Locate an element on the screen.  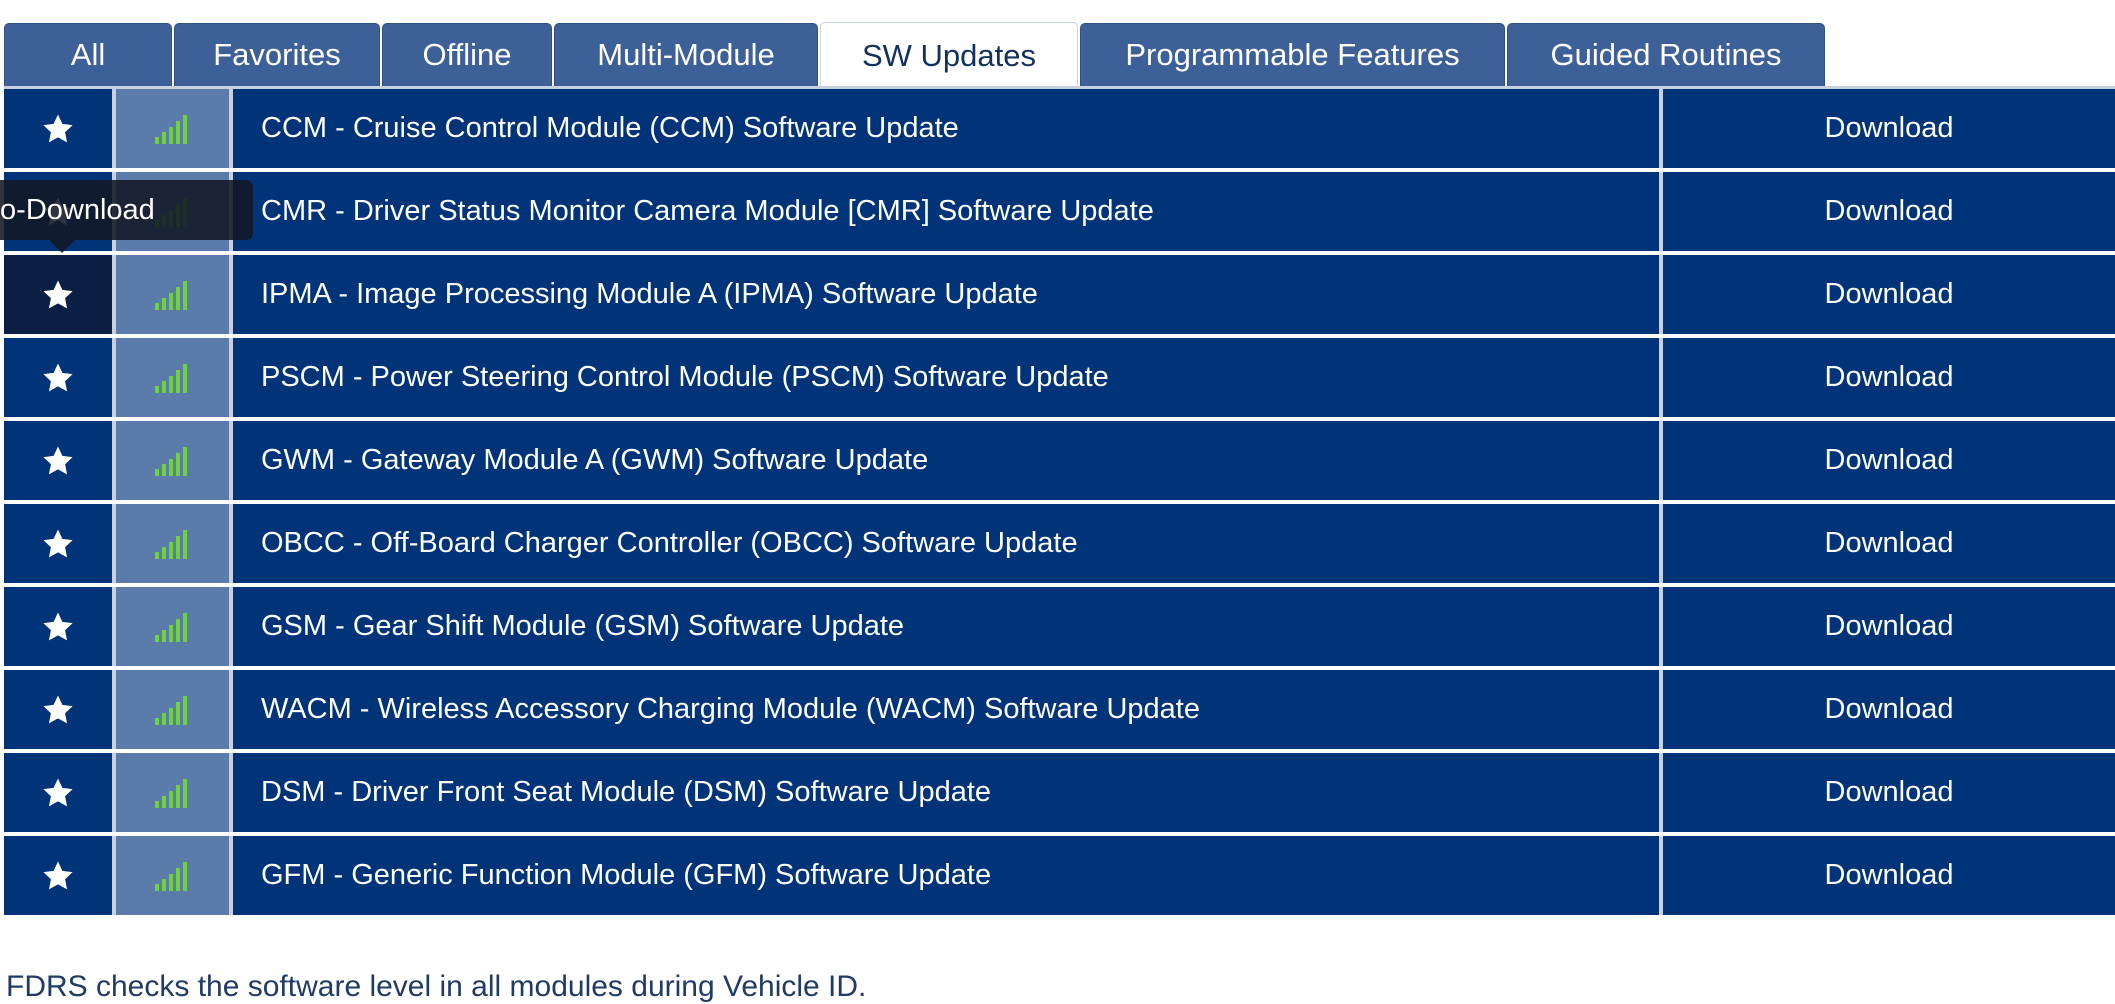
tab-all: All is located at coordinates (88, 54).